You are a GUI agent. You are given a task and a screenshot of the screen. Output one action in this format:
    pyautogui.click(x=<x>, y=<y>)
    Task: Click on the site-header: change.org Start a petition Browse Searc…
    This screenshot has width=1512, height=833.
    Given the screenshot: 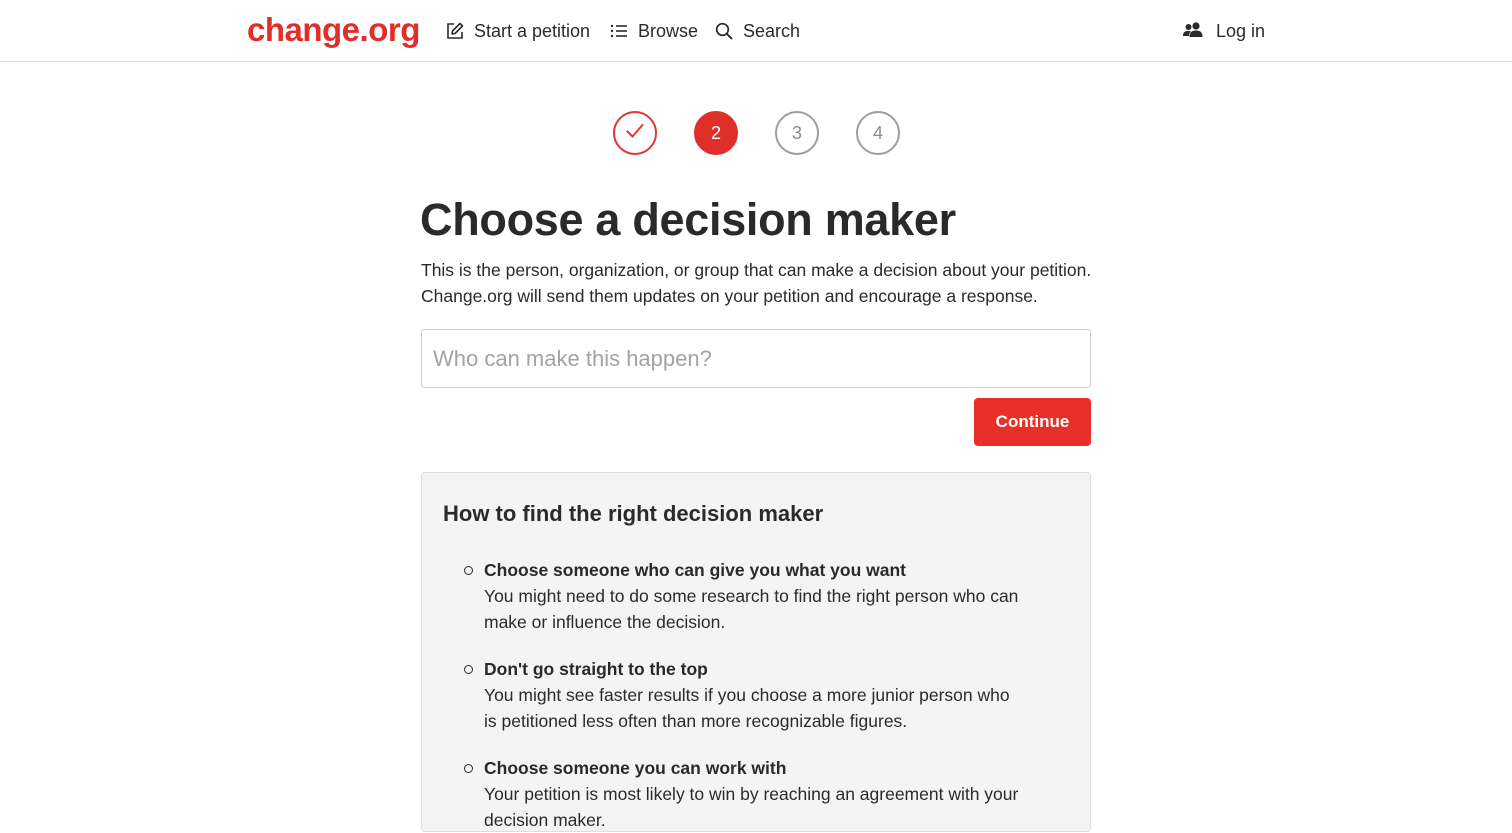 What is the action you would take?
    pyautogui.click(x=756, y=31)
    